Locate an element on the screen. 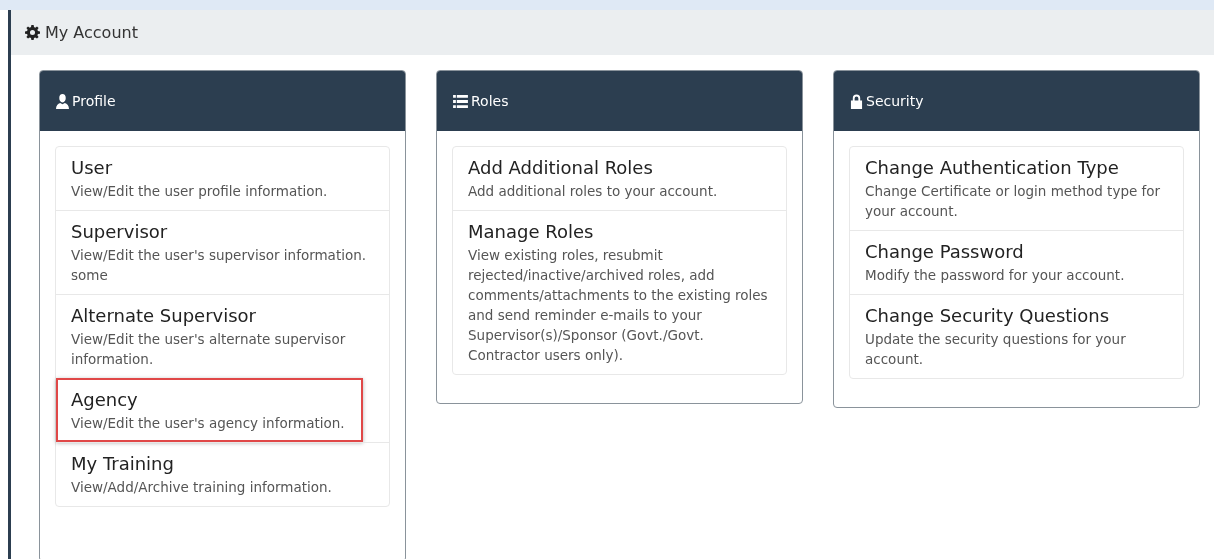 The width and height of the screenshot is (1214, 559). card-title: Roles is located at coordinates (490, 101).